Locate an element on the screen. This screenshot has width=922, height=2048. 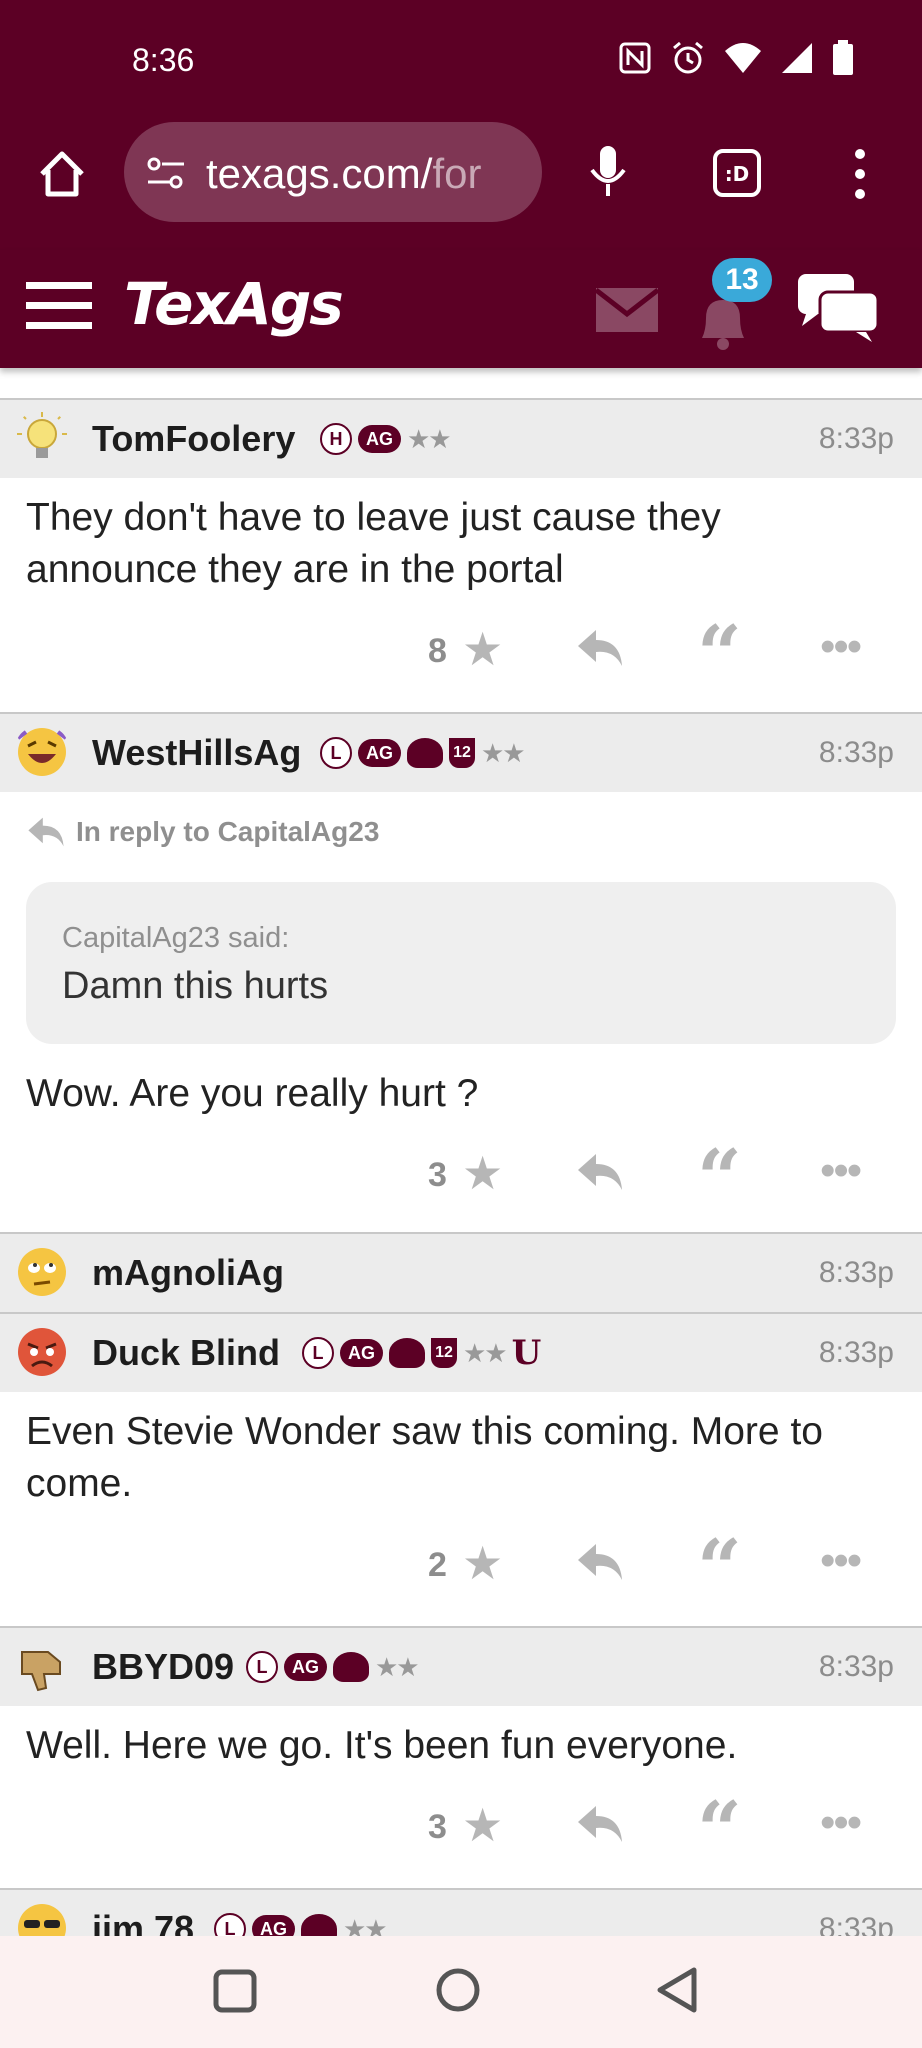
user-badges: L AG 12 ★★ U is located at coordinates (418, 1353).